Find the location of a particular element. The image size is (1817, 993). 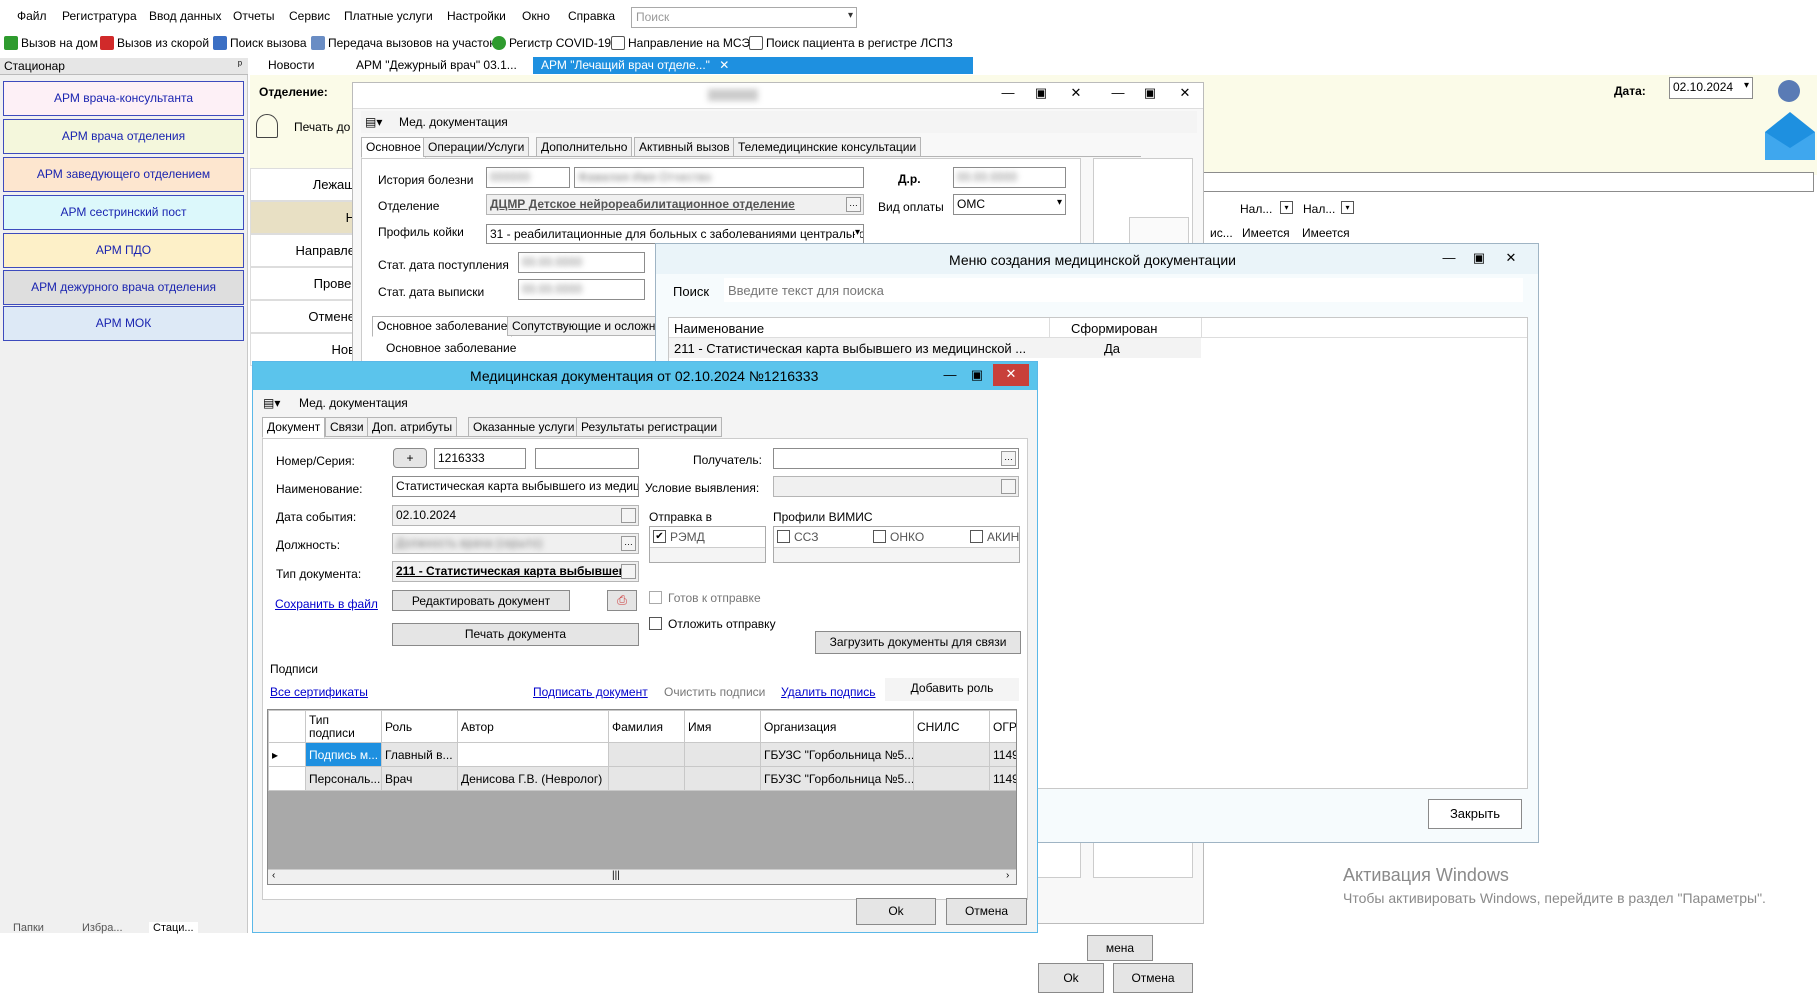

discharge-date-field: 00.00.0000 is located at coordinates (581, 289).